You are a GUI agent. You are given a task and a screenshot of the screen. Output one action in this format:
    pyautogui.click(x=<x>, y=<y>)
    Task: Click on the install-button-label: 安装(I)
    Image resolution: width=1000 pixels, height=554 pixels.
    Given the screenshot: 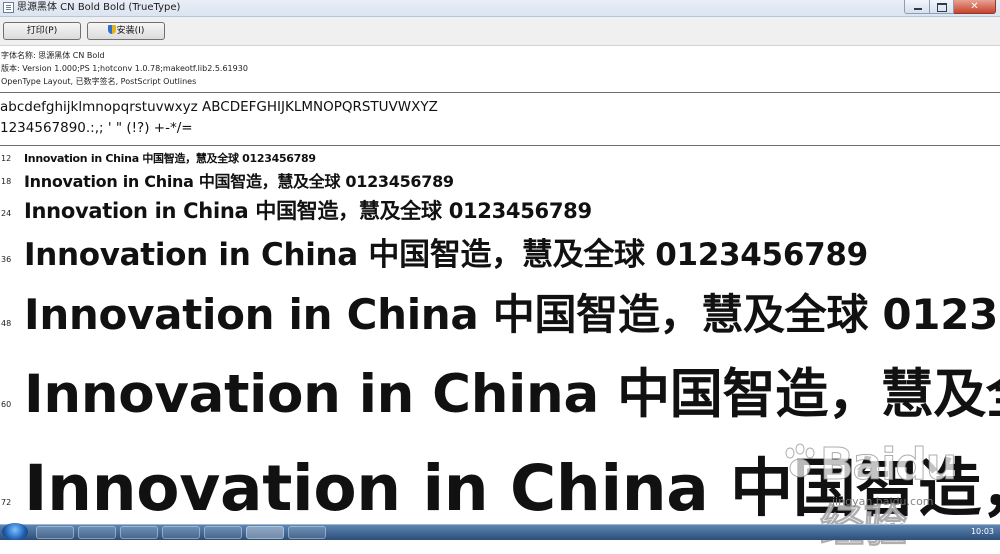 What is the action you would take?
    pyautogui.click(x=130, y=31)
    